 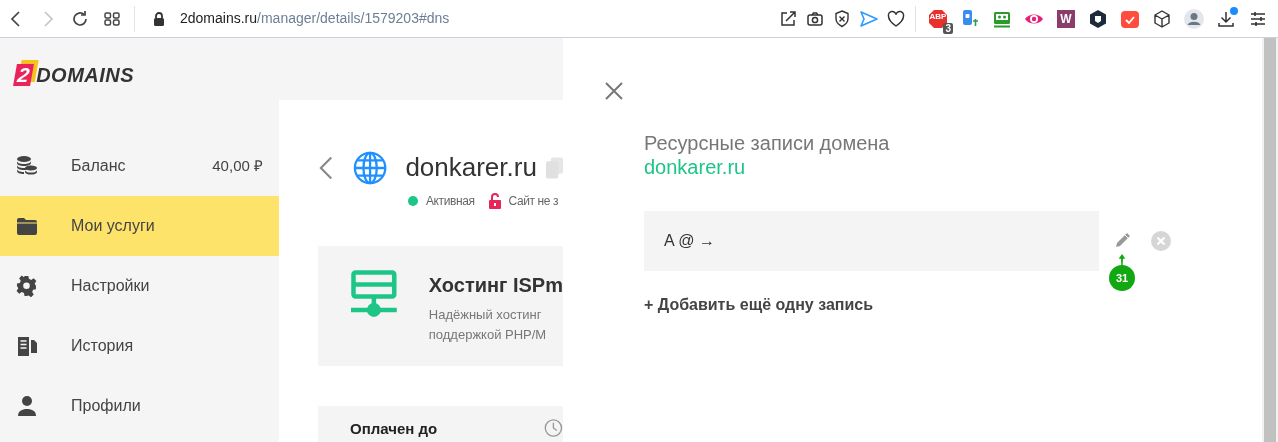 What do you see at coordinates (80, 18) in the screenshot?
I see `reload-icon` at bounding box center [80, 18].